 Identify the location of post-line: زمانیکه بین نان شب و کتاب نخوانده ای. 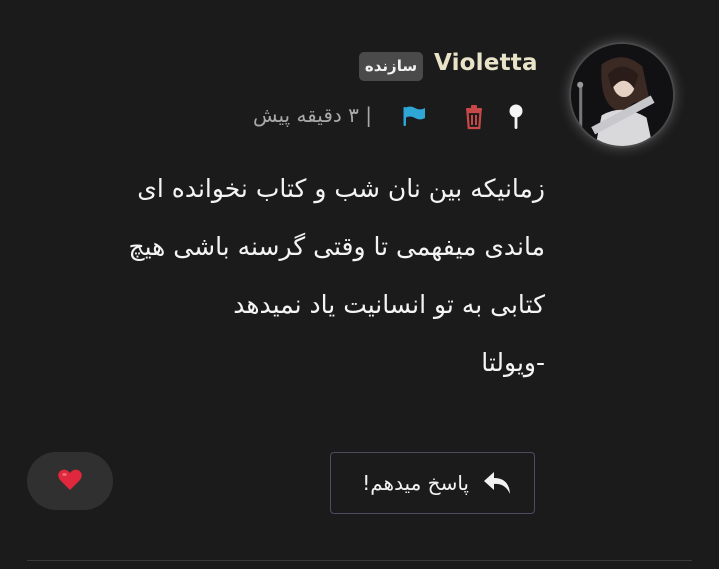
(341, 188).